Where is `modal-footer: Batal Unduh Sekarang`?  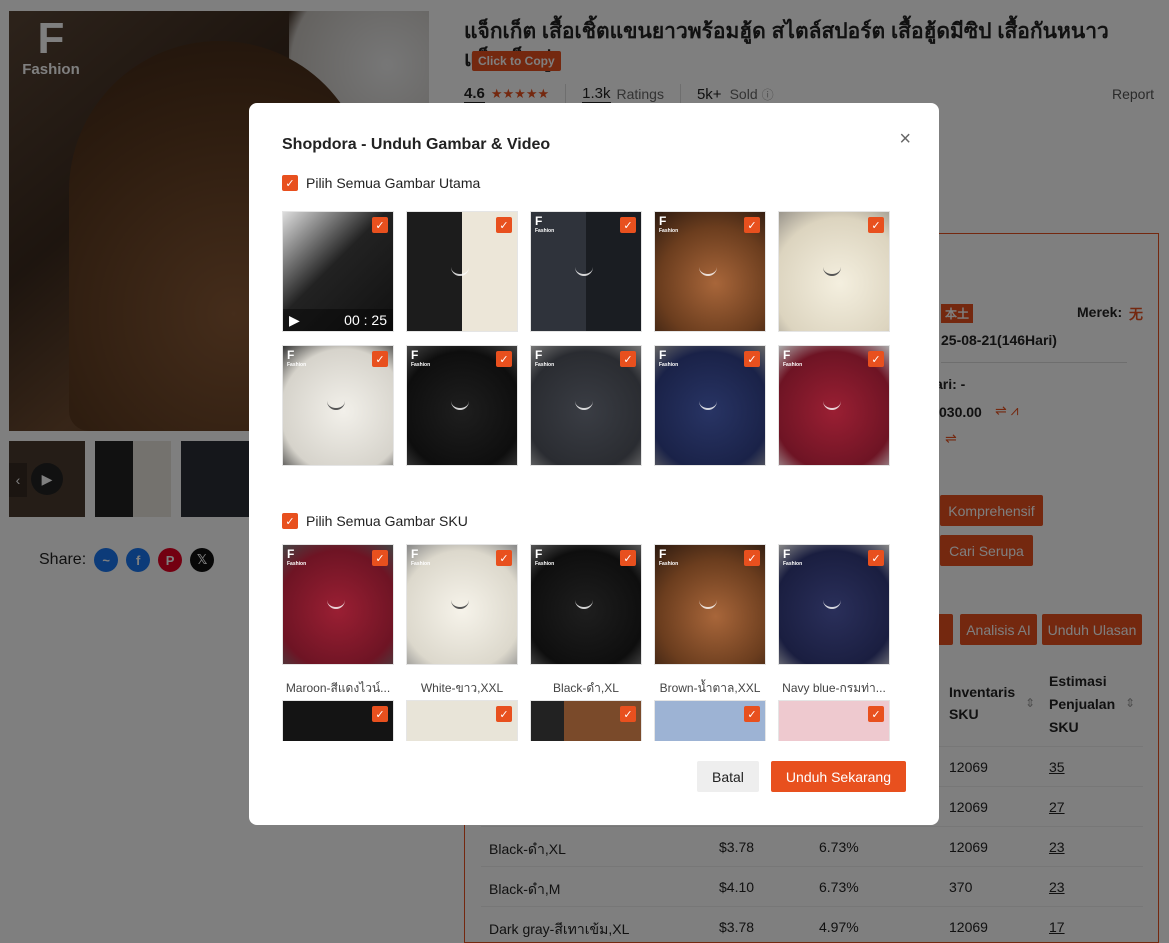 modal-footer: Batal Unduh Sekarang is located at coordinates (801, 776).